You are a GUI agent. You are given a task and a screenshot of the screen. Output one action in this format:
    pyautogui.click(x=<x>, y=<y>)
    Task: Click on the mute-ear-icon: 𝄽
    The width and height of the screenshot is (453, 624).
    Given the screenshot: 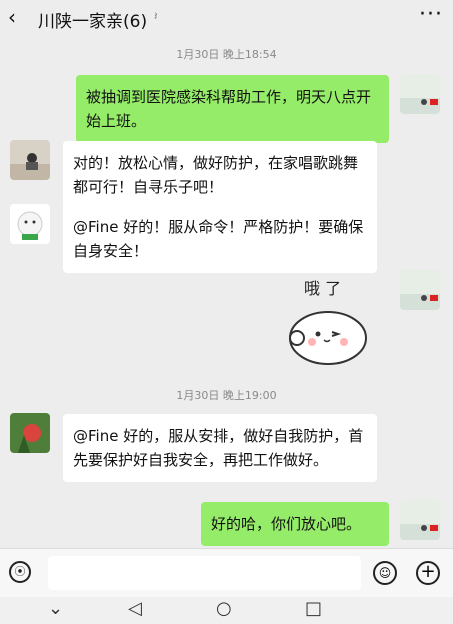 What is the action you would take?
    pyautogui.click(x=156, y=16)
    